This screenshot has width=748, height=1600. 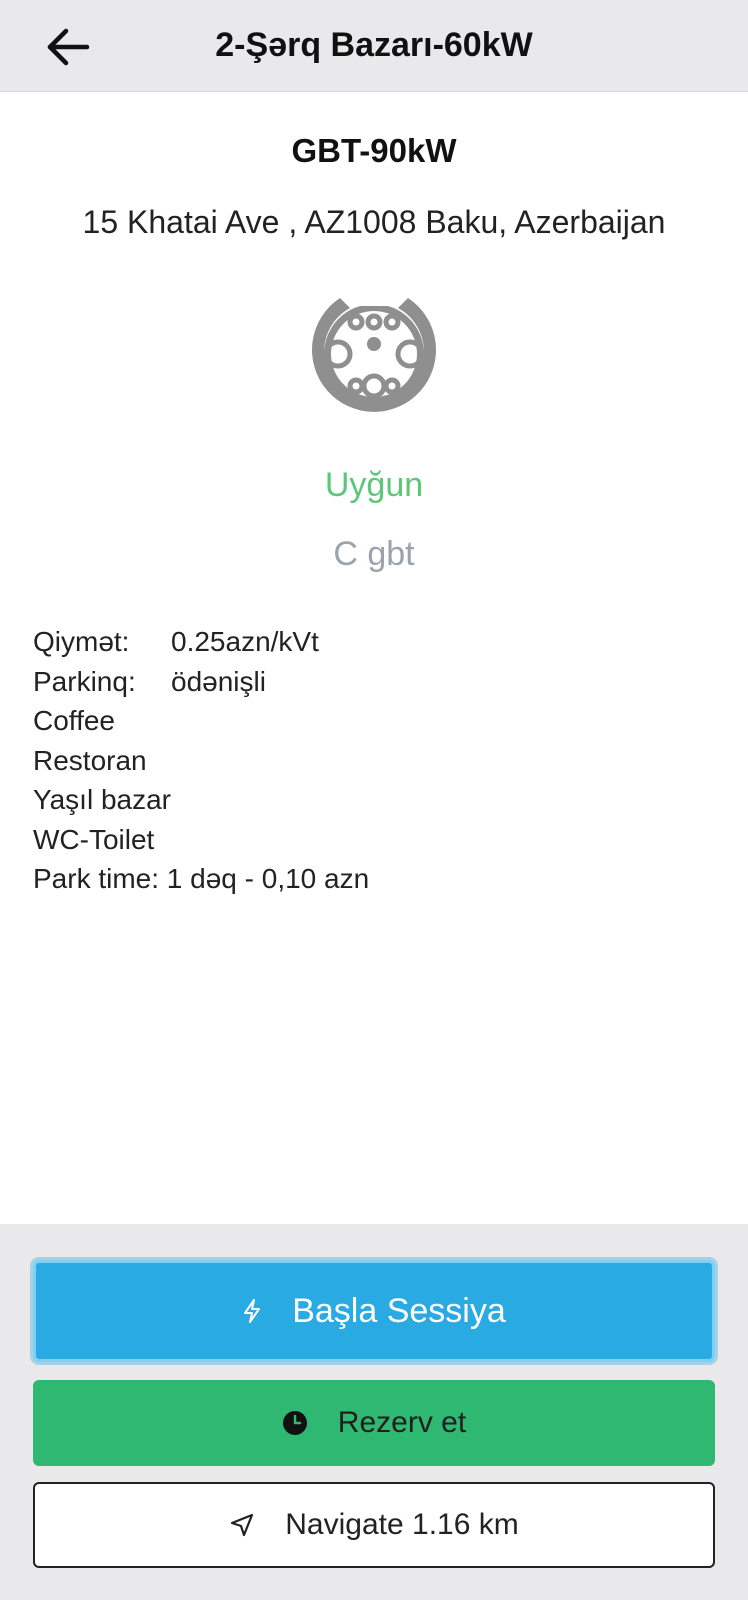 I want to click on price-label: Qiymət:, so click(x=81, y=641).